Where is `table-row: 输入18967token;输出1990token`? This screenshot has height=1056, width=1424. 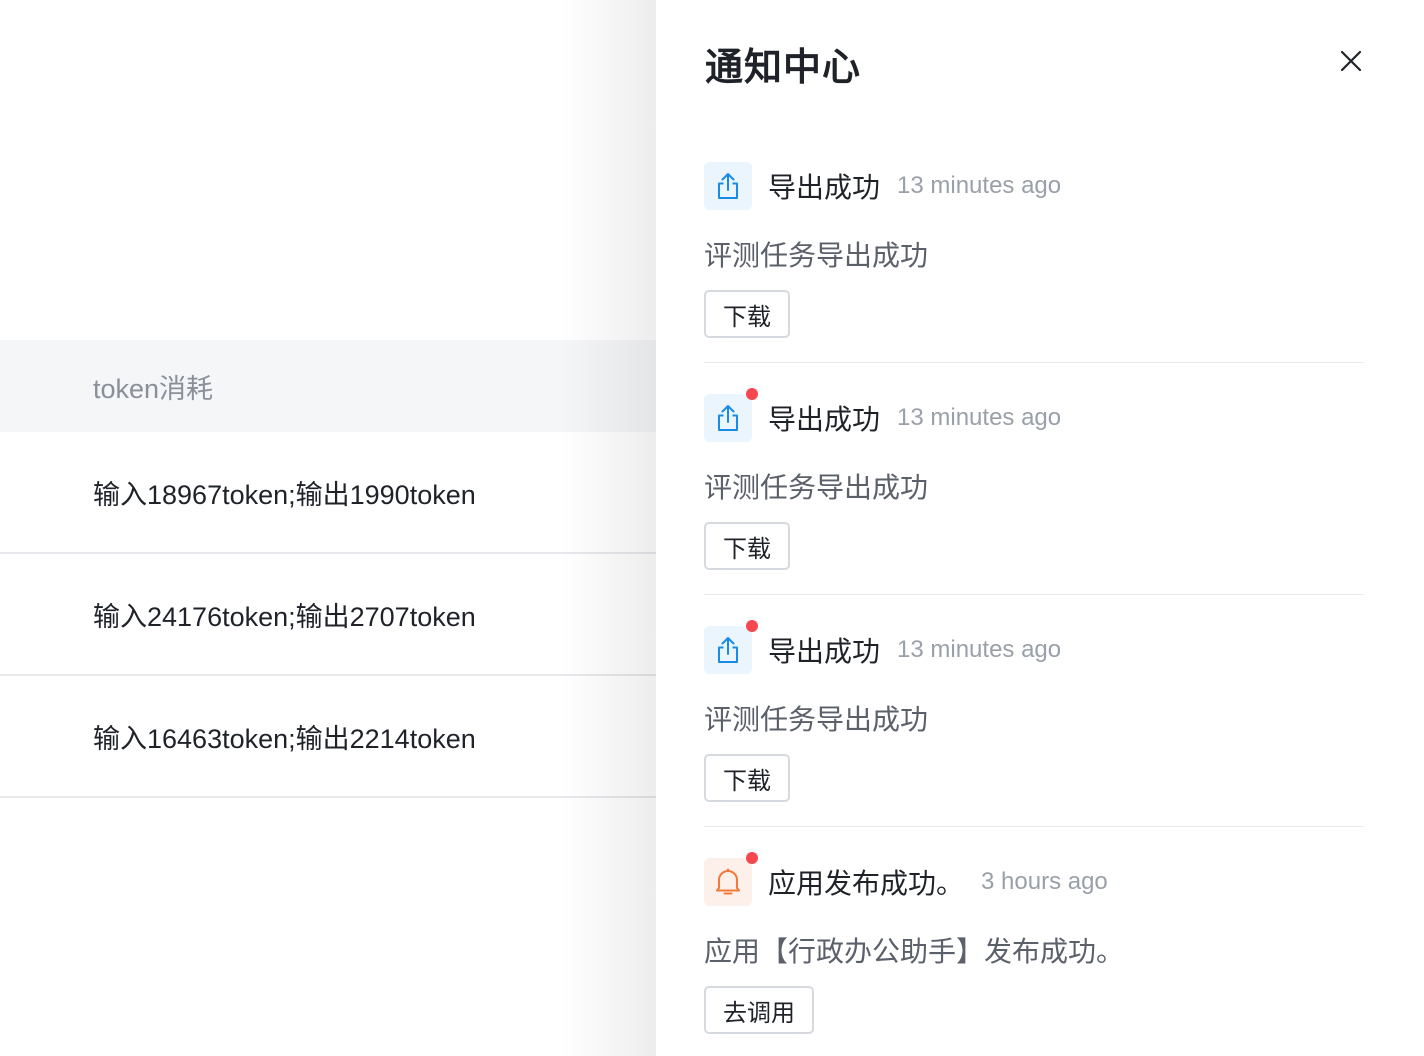
table-row: 输入18967token;输出1990token is located at coordinates (328, 493).